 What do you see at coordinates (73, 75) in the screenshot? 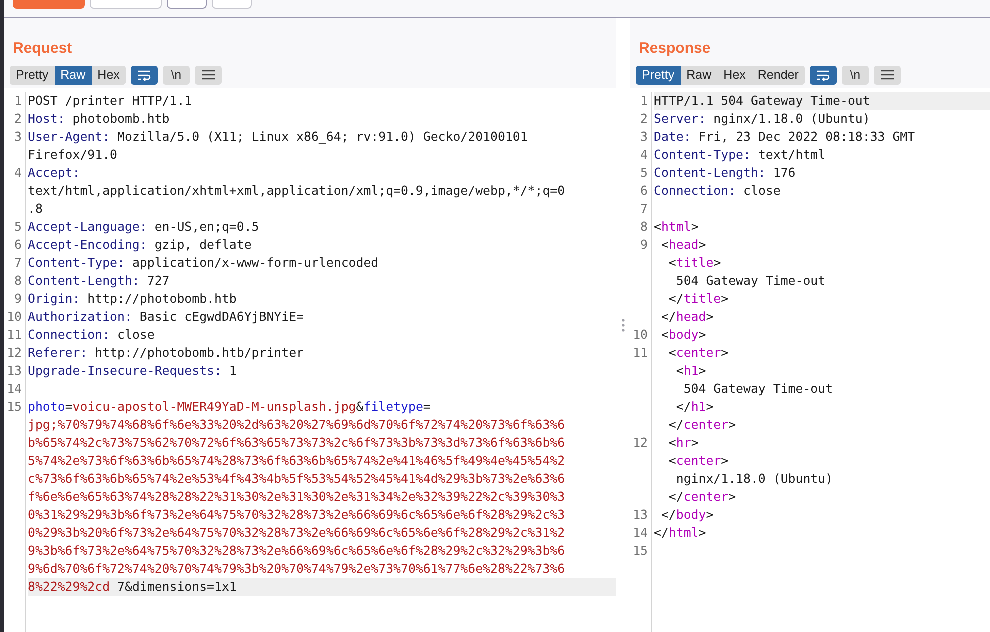
I see `view-tab: Raw` at bounding box center [73, 75].